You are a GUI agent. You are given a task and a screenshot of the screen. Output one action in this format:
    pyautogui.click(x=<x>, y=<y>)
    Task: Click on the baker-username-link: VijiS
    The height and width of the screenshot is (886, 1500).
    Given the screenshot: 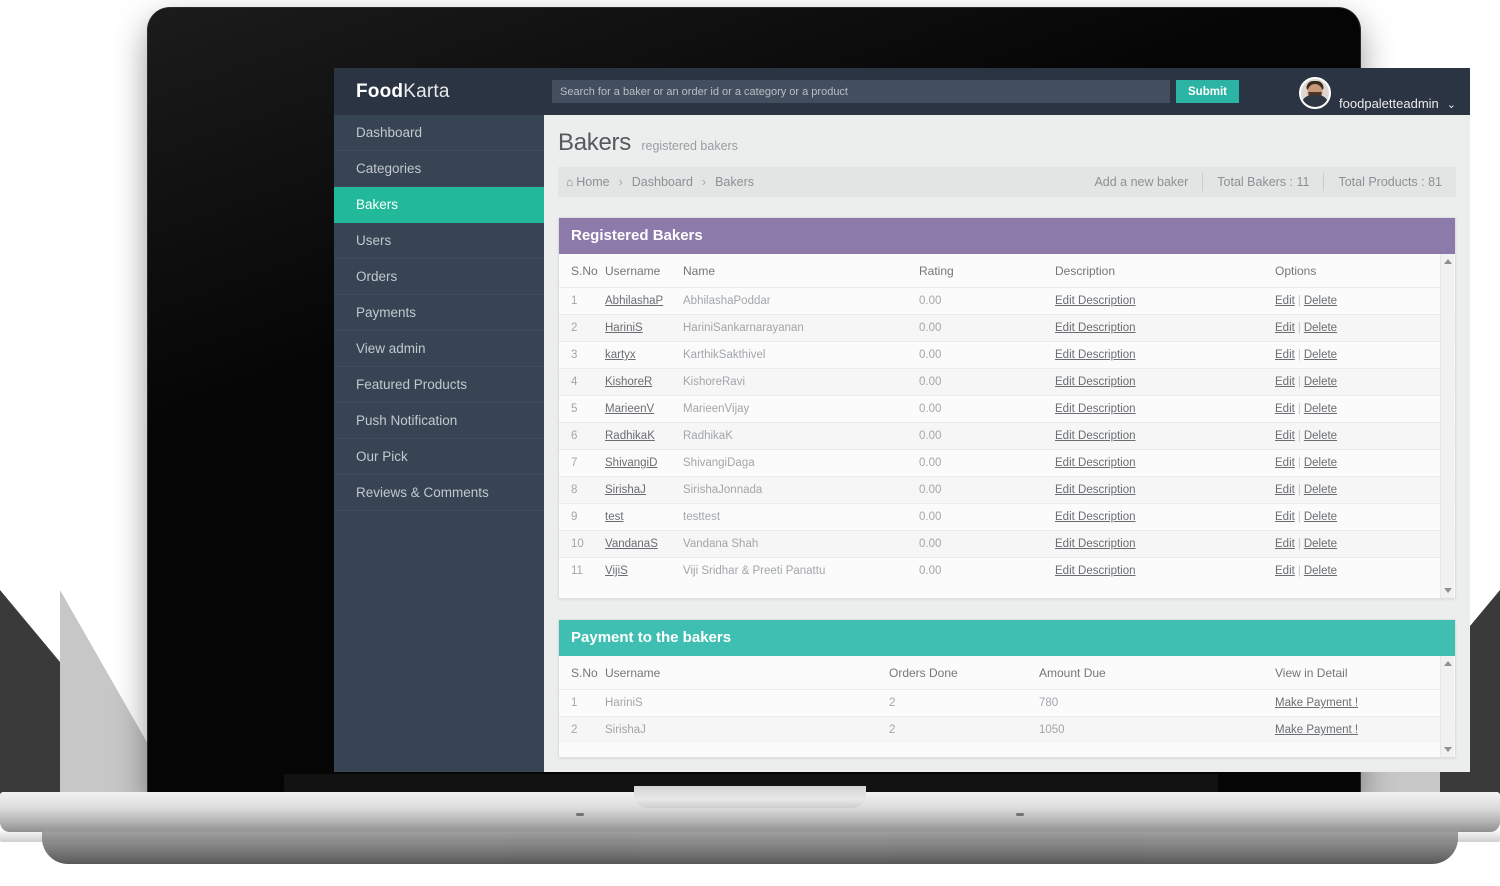 What is the action you would take?
    pyautogui.click(x=616, y=571)
    